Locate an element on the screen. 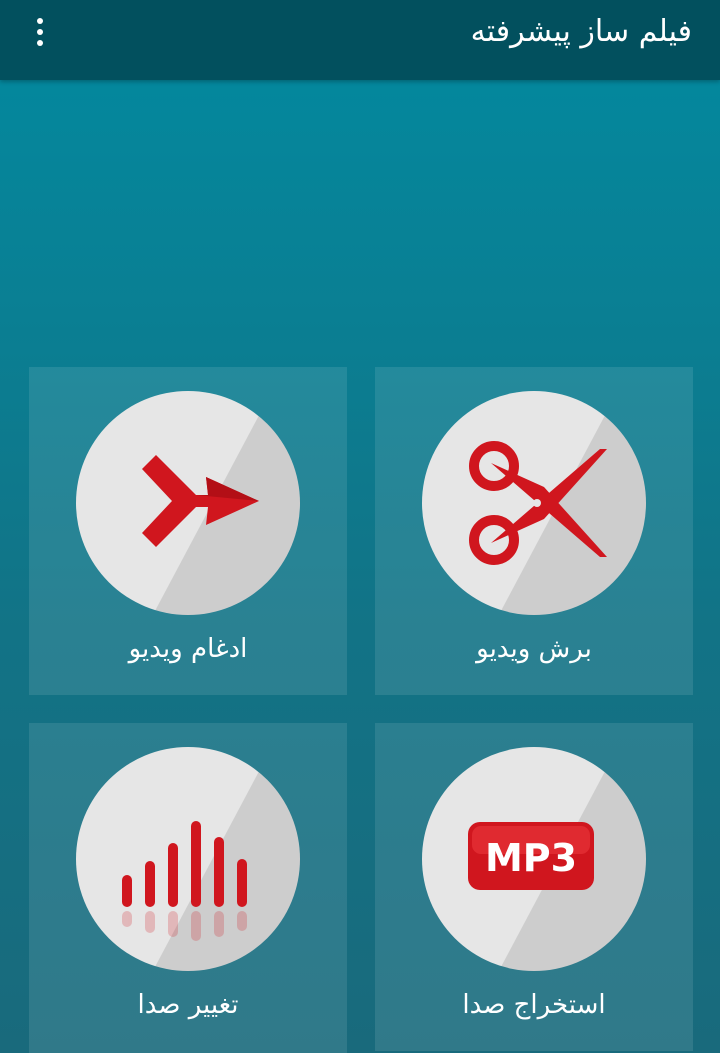 Image resolution: width=720 pixels, height=1053 pixels. app-title: فیلم ساز پیشرفته is located at coordinates (581, 31).